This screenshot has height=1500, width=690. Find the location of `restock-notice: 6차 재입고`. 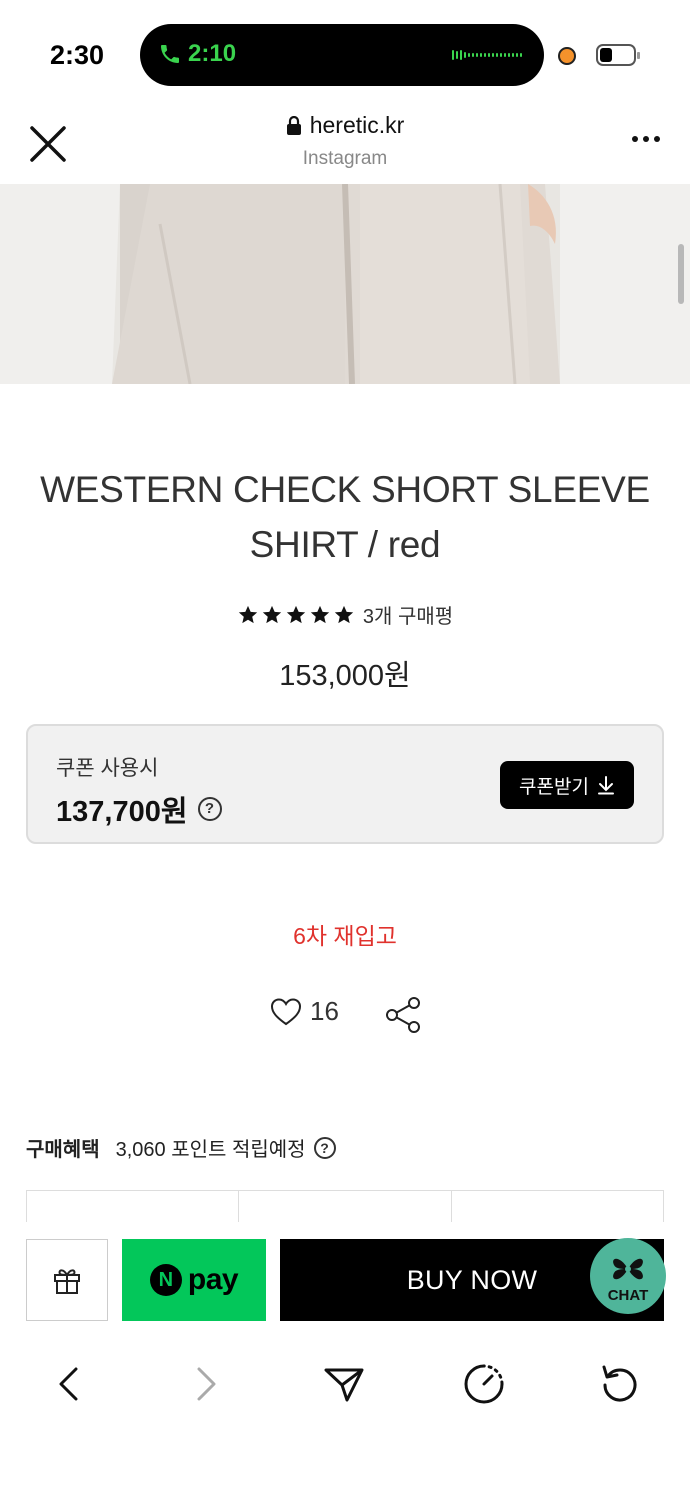

restock-notice: 6차 재입고 is located at coordinates (345, 936).